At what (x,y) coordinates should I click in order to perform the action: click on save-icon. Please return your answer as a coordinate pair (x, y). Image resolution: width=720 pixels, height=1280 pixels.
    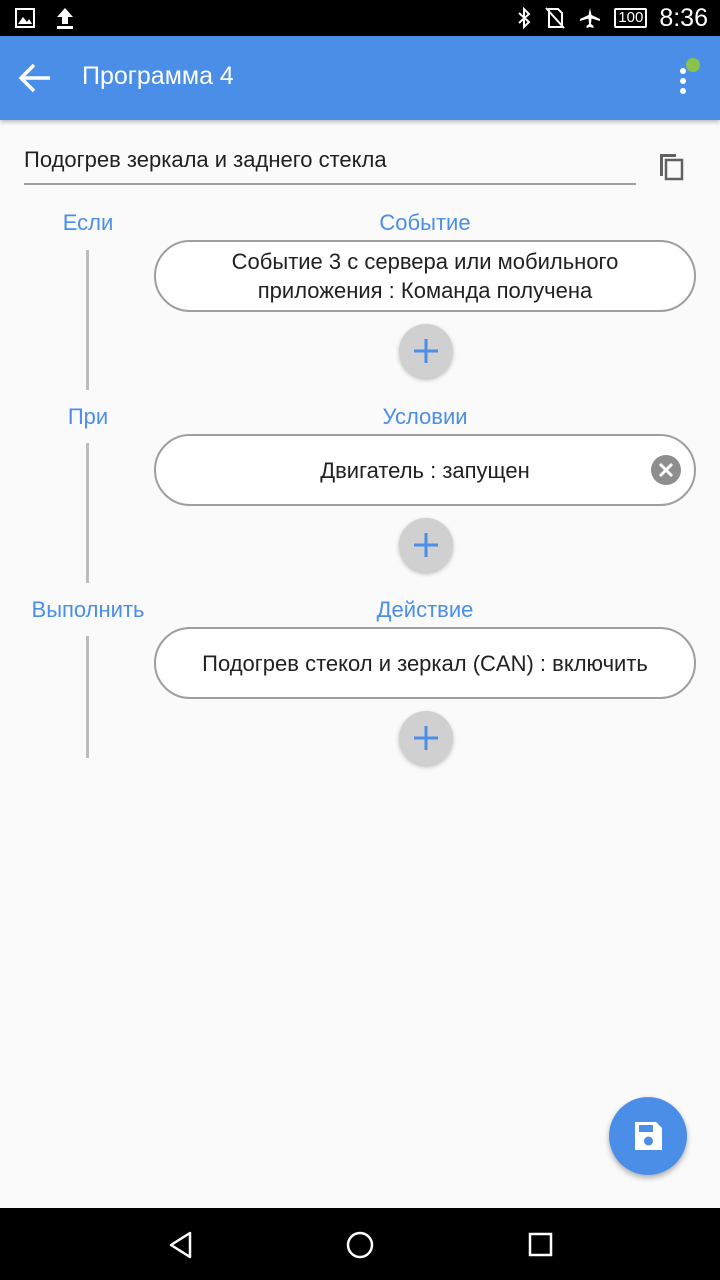
    Looking at the image, I should click on (648, 1136).